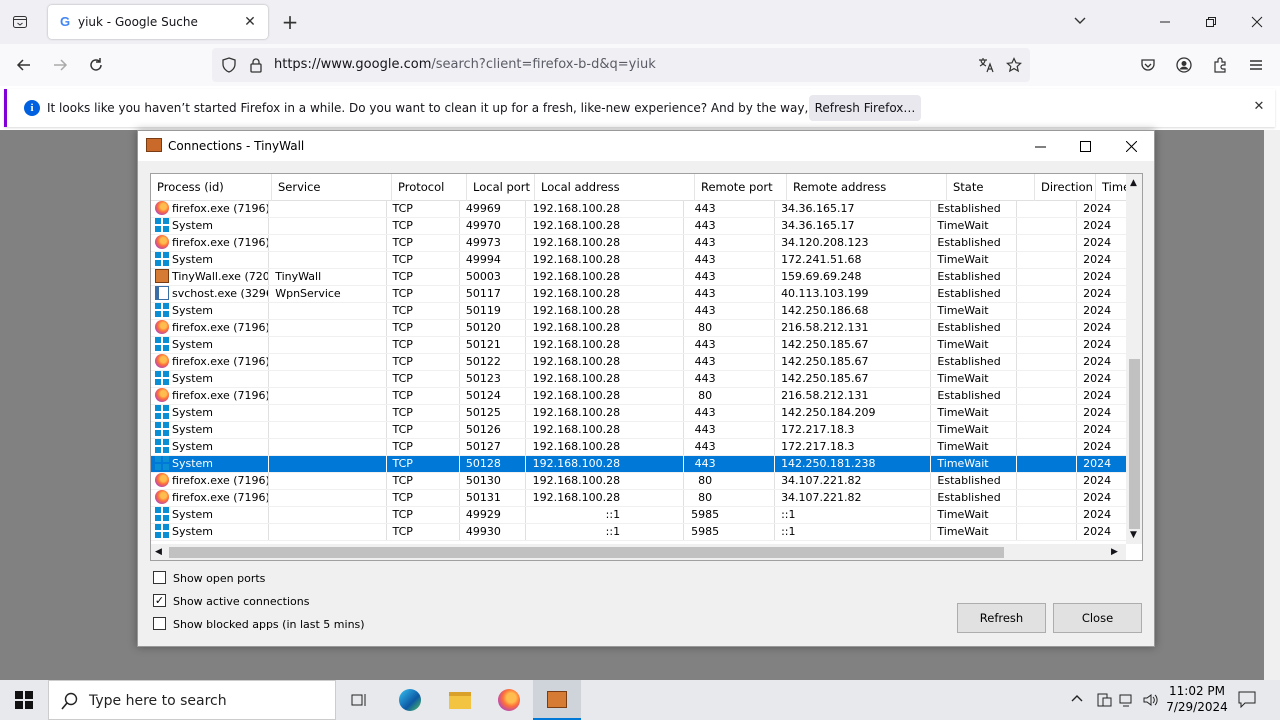 This screenshot has height=720, width=1280. Describe the element at coordinates (853, 447) in the screenshot. I see `cell-remote-address: 172.217.18.3` at that location.